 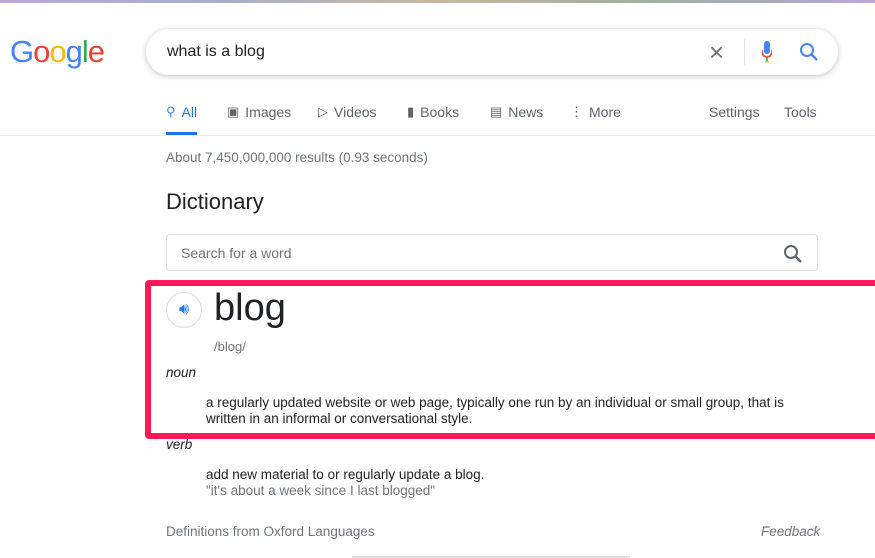 What do you see at coordinates (250, 308) in the screenshot?
I see `headword: blog` at bounding box center [250, 308].